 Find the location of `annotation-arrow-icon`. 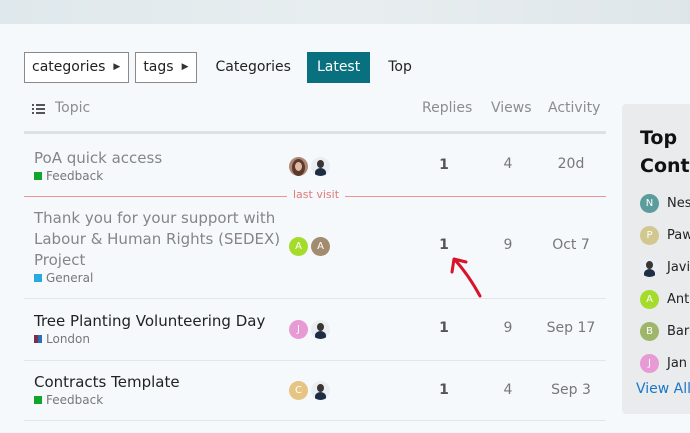

annotation-arrow-icon is located at coordinates (466, 277).